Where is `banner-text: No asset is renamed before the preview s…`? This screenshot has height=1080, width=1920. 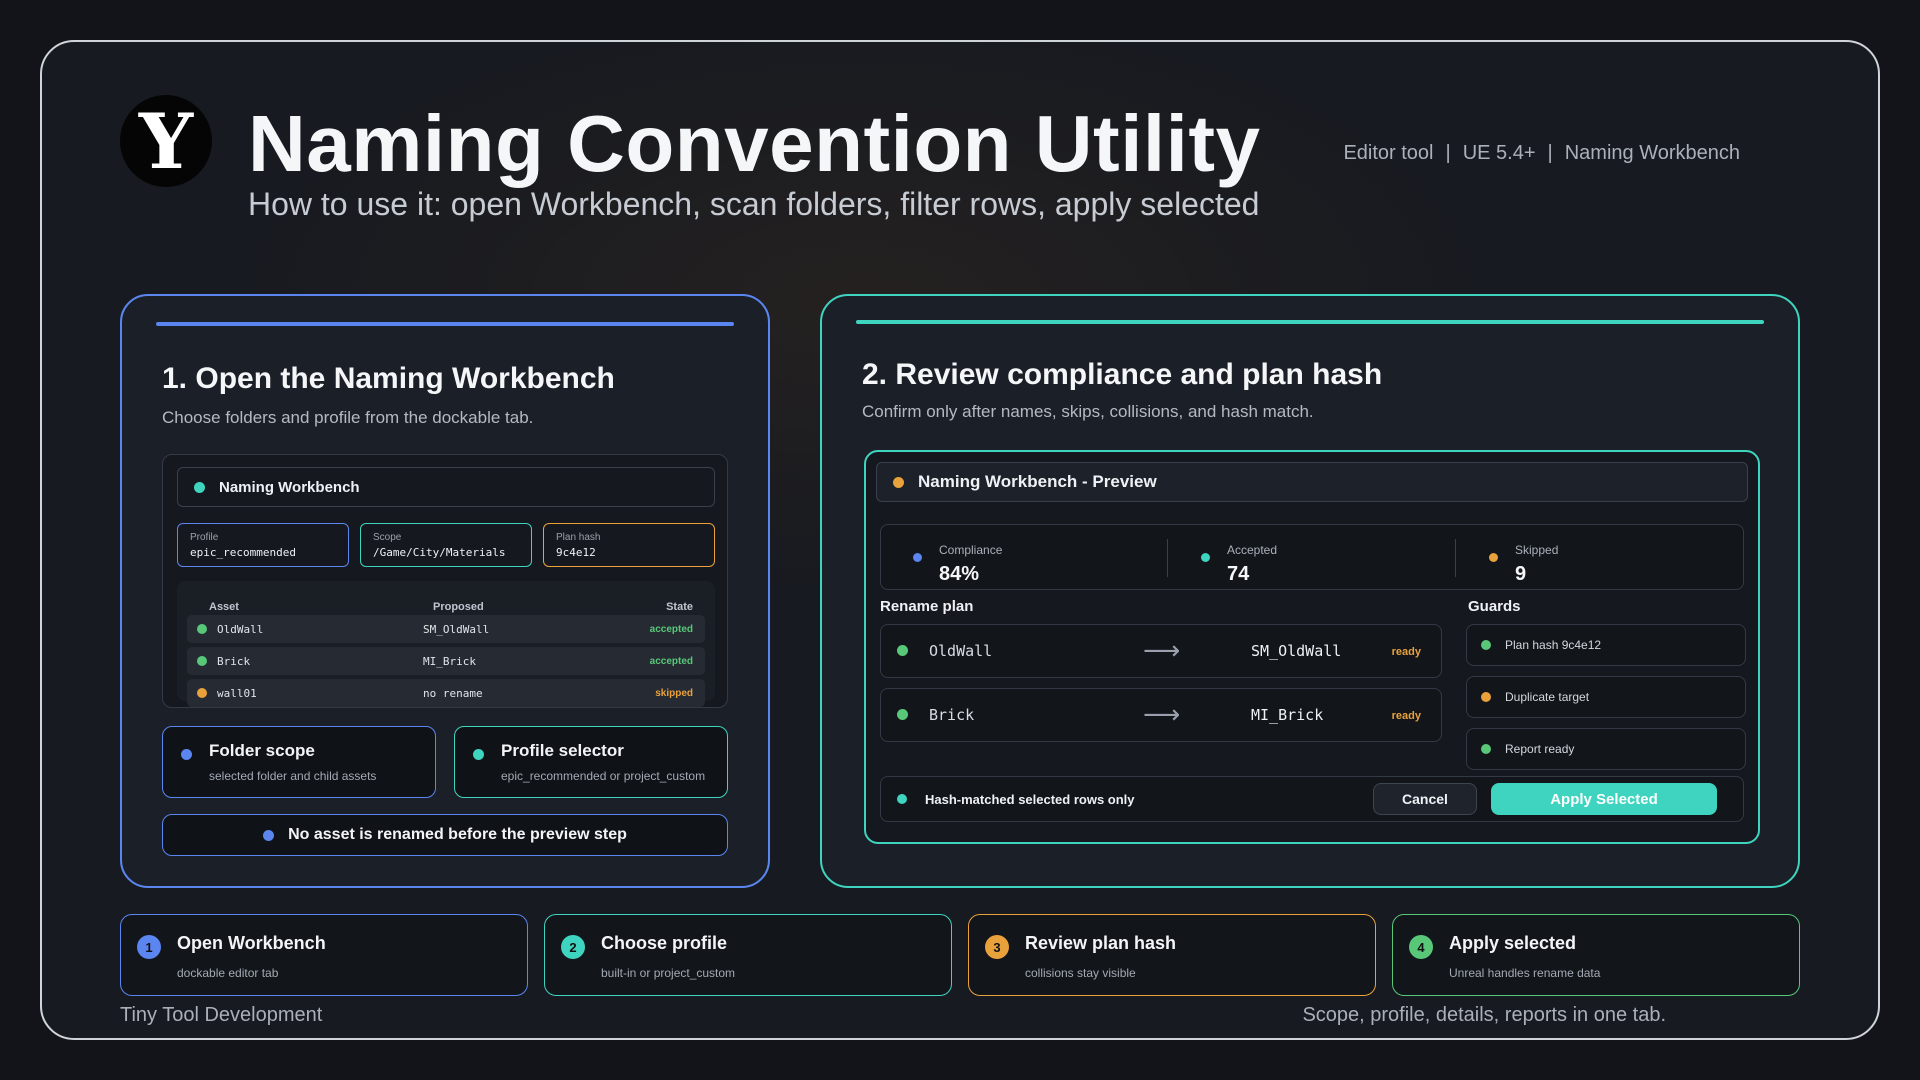 banner-text: No asset is renamed before the preview s… is located at coordinates (457, 834).